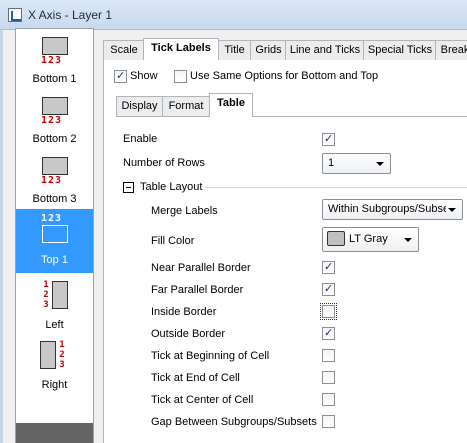  I want to click on outside-border-label: Outside Border, so click(188, 334).